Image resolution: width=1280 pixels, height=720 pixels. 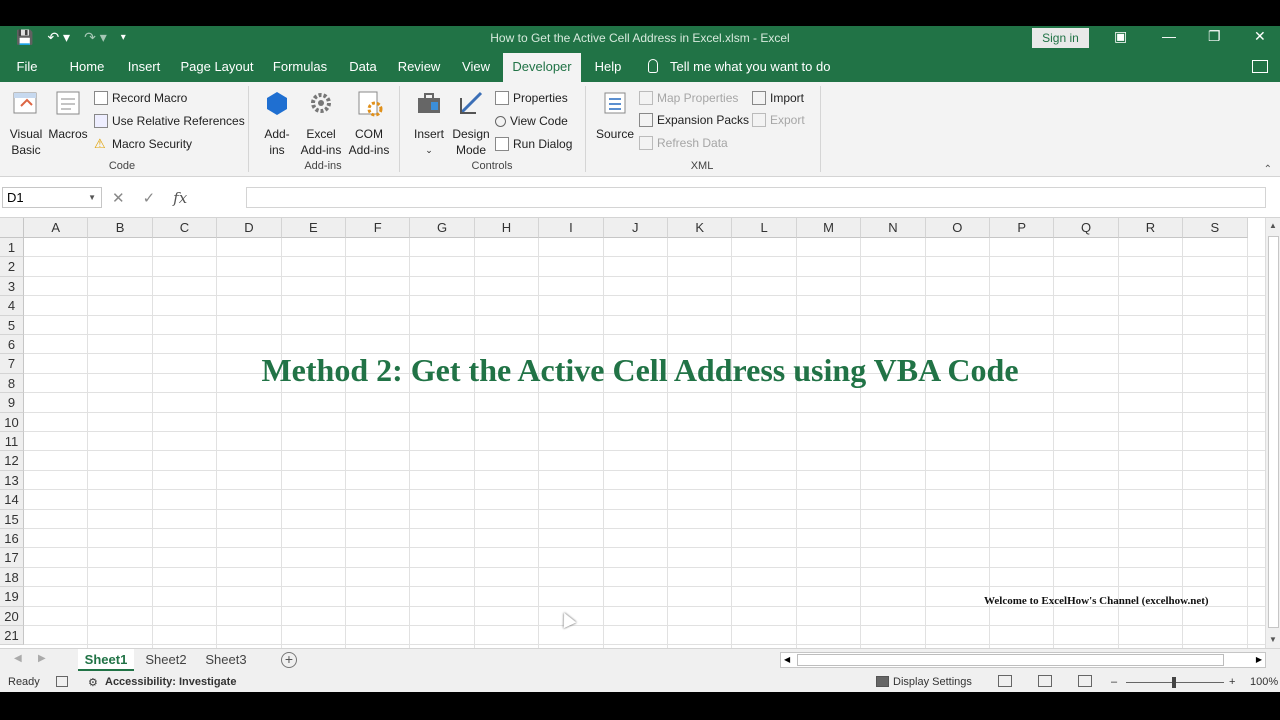 I want to click on column-header-q: Q, so click(x=1086, y=228).